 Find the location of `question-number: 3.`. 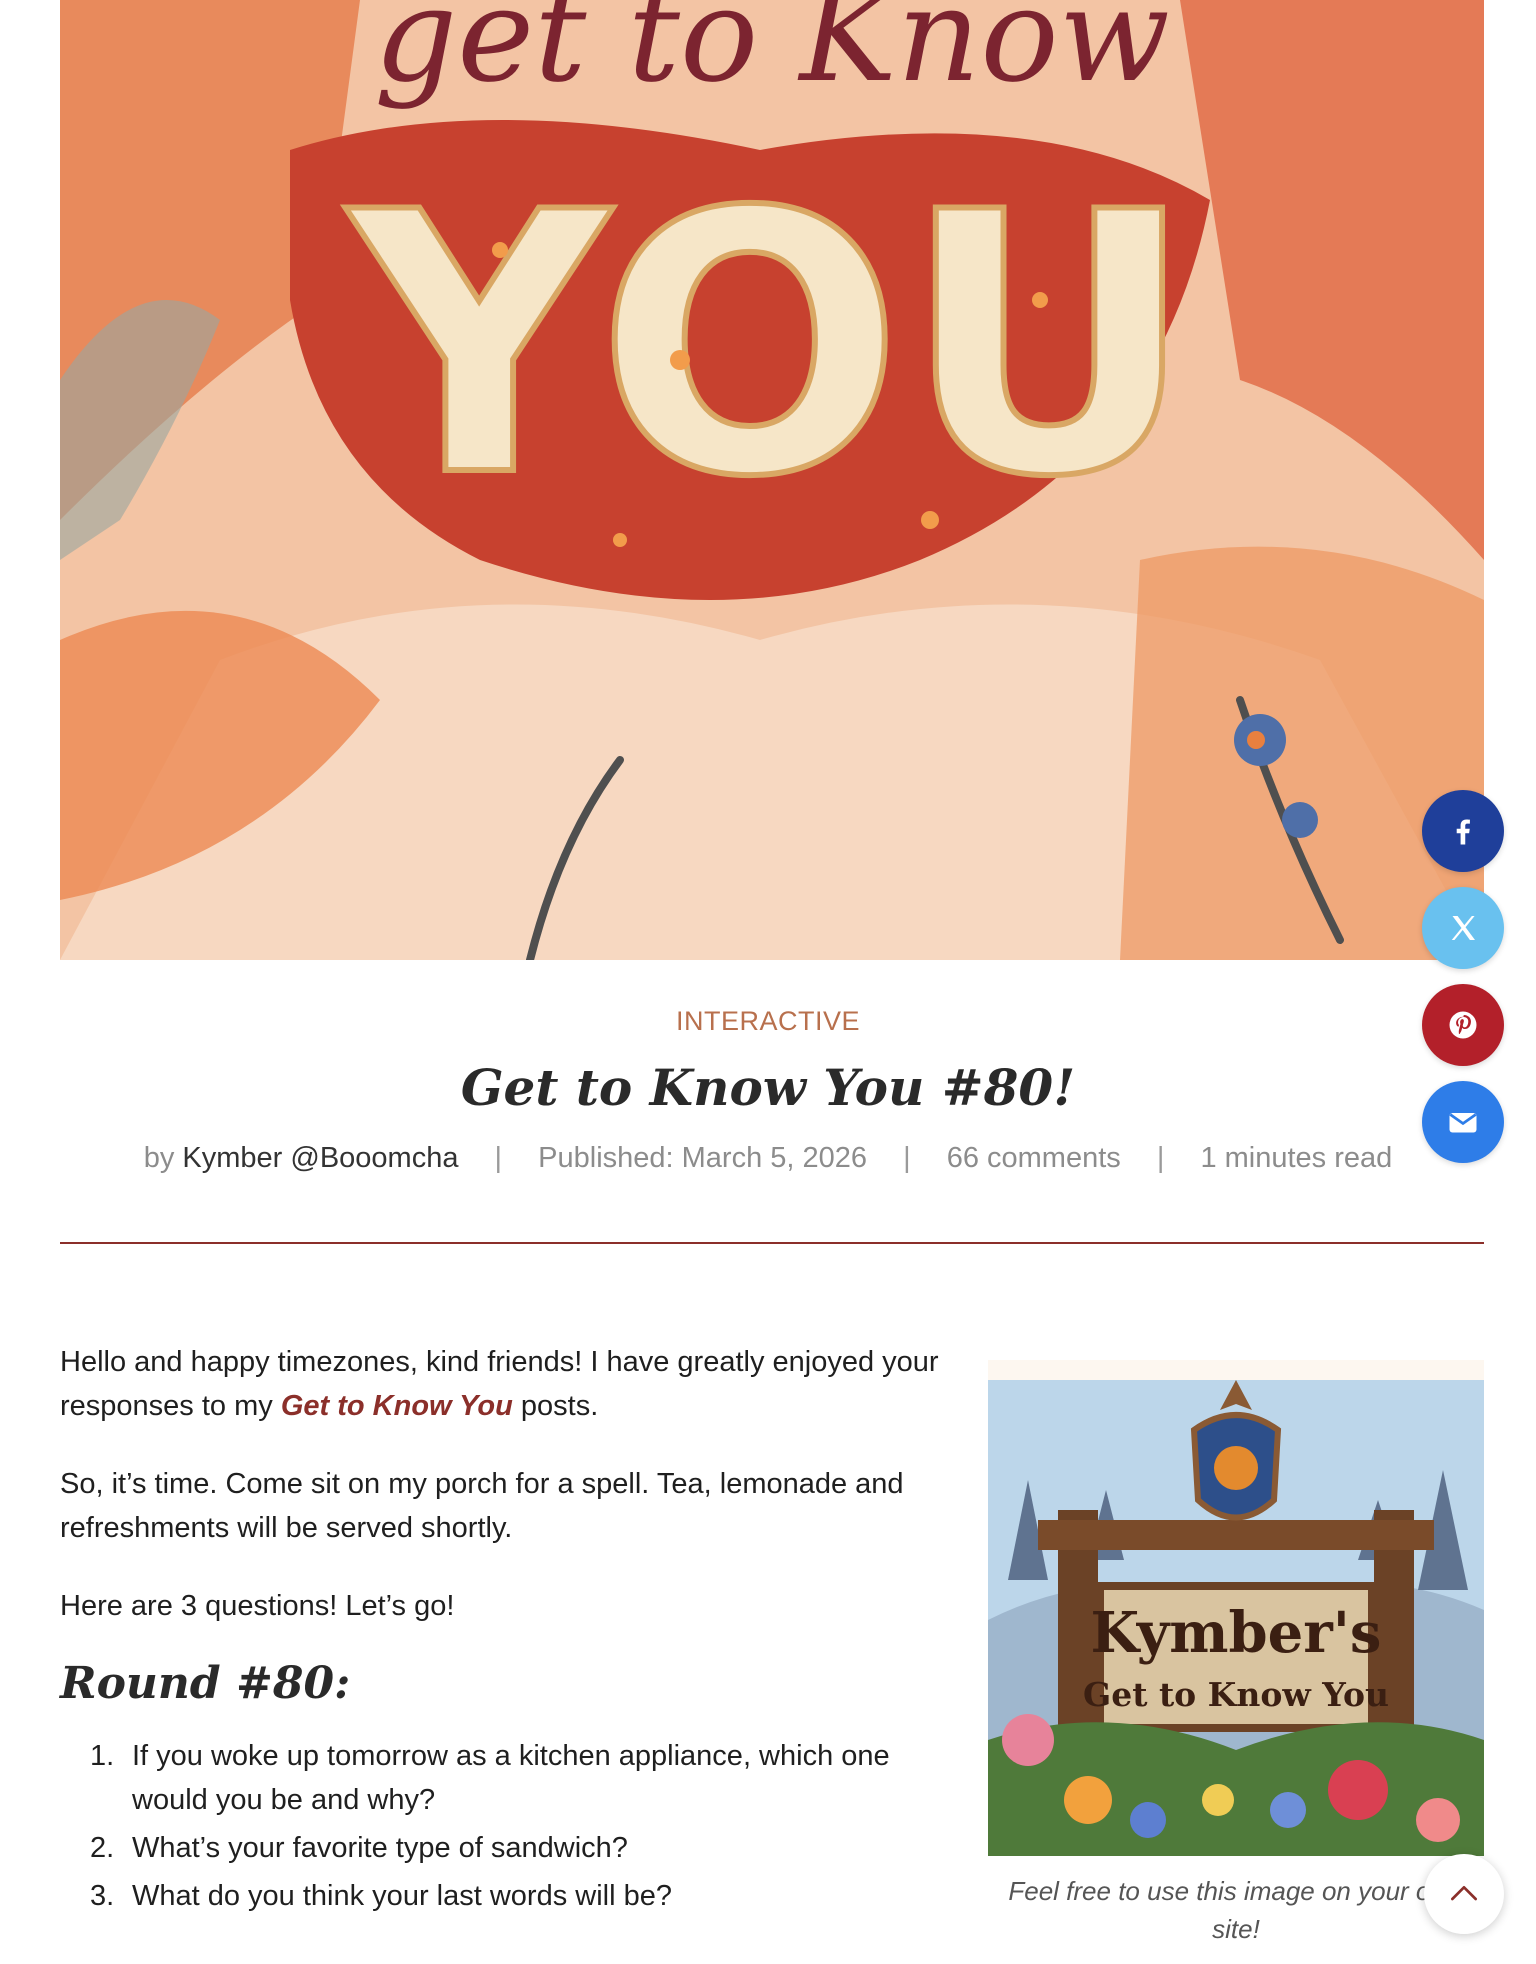

question-number: 3. is located at coordinates (102, 1896).